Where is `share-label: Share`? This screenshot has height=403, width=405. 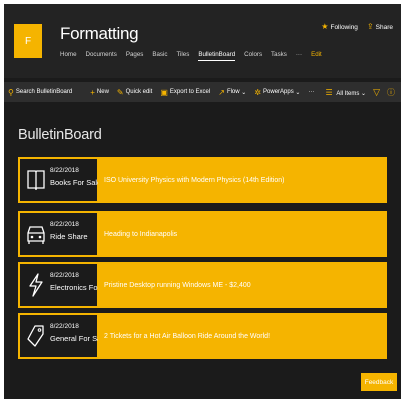 share-label: Share is located at coordinates (384, 27).